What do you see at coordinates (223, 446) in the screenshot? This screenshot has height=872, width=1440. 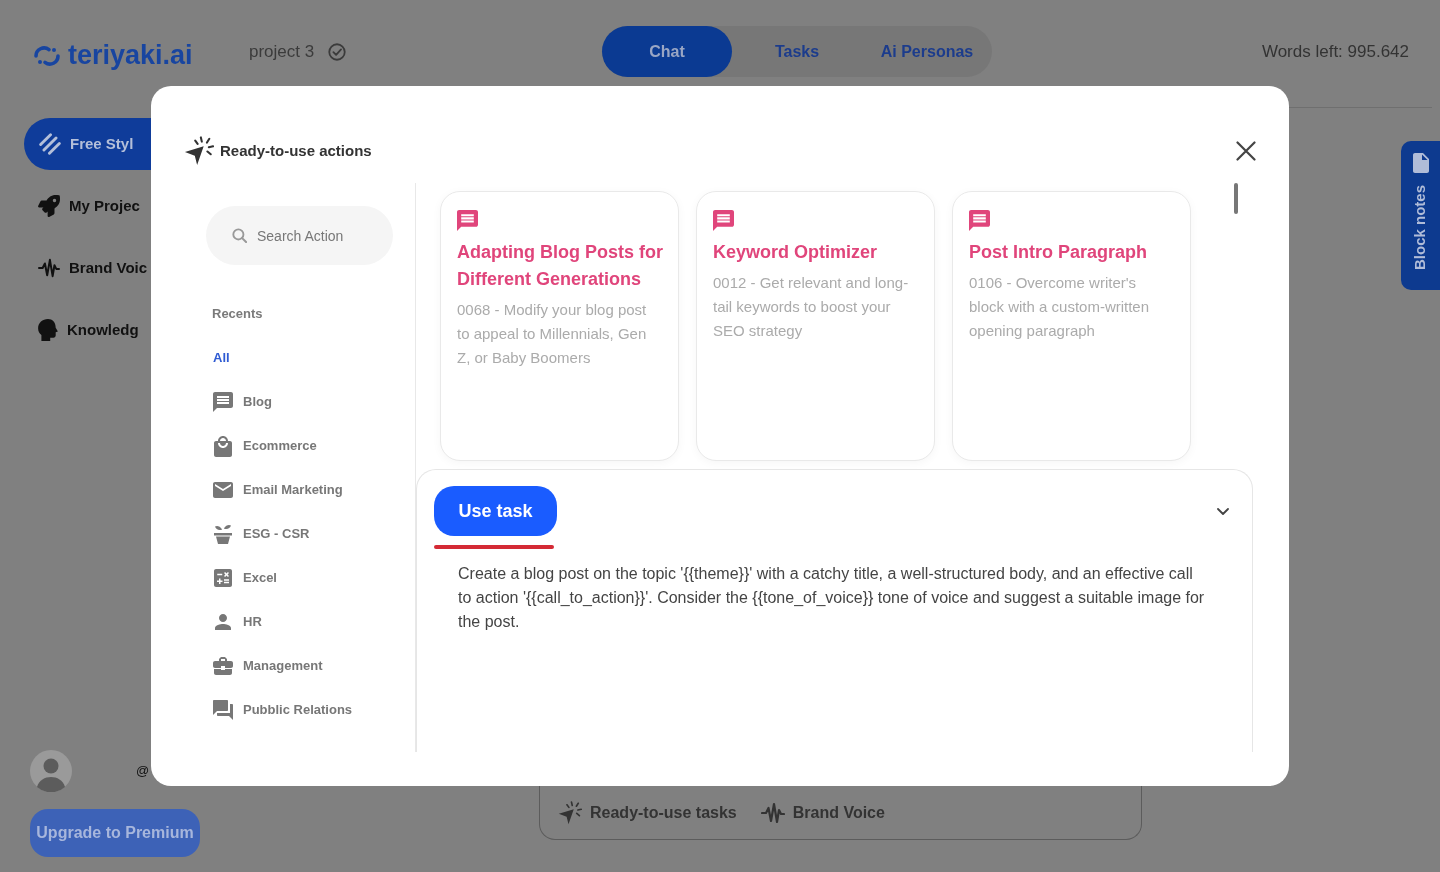 I see `shopping-bag-icon` at bounding box center [223, 446].